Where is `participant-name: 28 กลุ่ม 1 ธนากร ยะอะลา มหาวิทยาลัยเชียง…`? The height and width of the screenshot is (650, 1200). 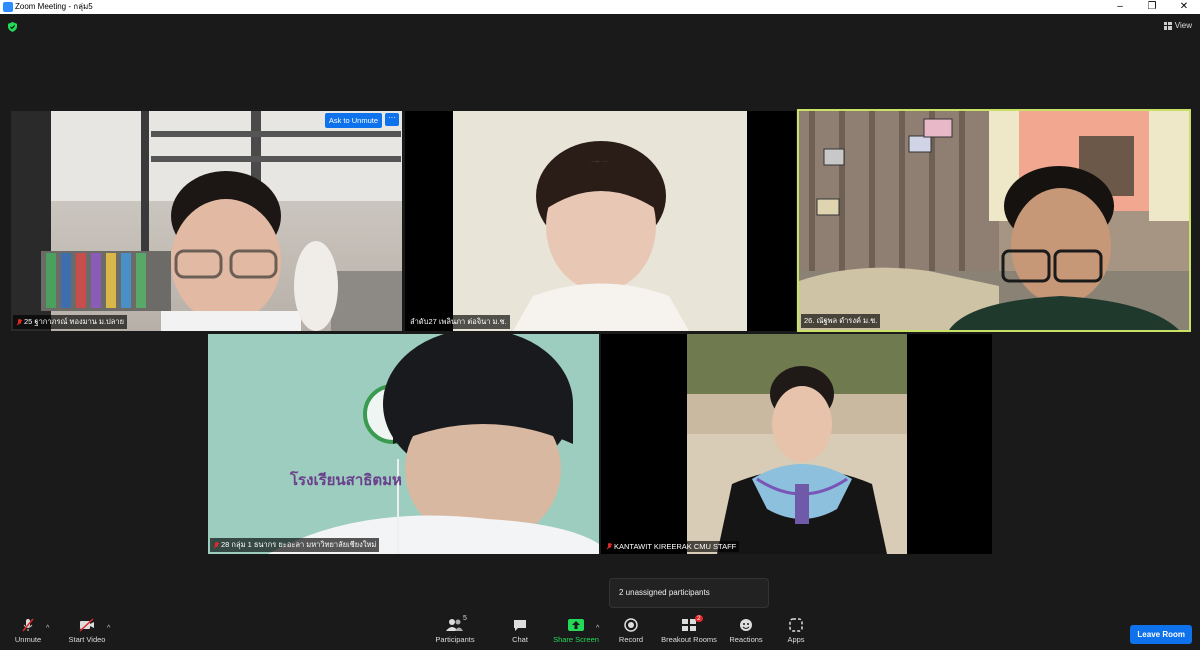
participant-name: 28 กลุ่ม 1 ธนากร ยะอะลา มหาวิทยาลัยเชียง… is located at coordinates (299, 544).